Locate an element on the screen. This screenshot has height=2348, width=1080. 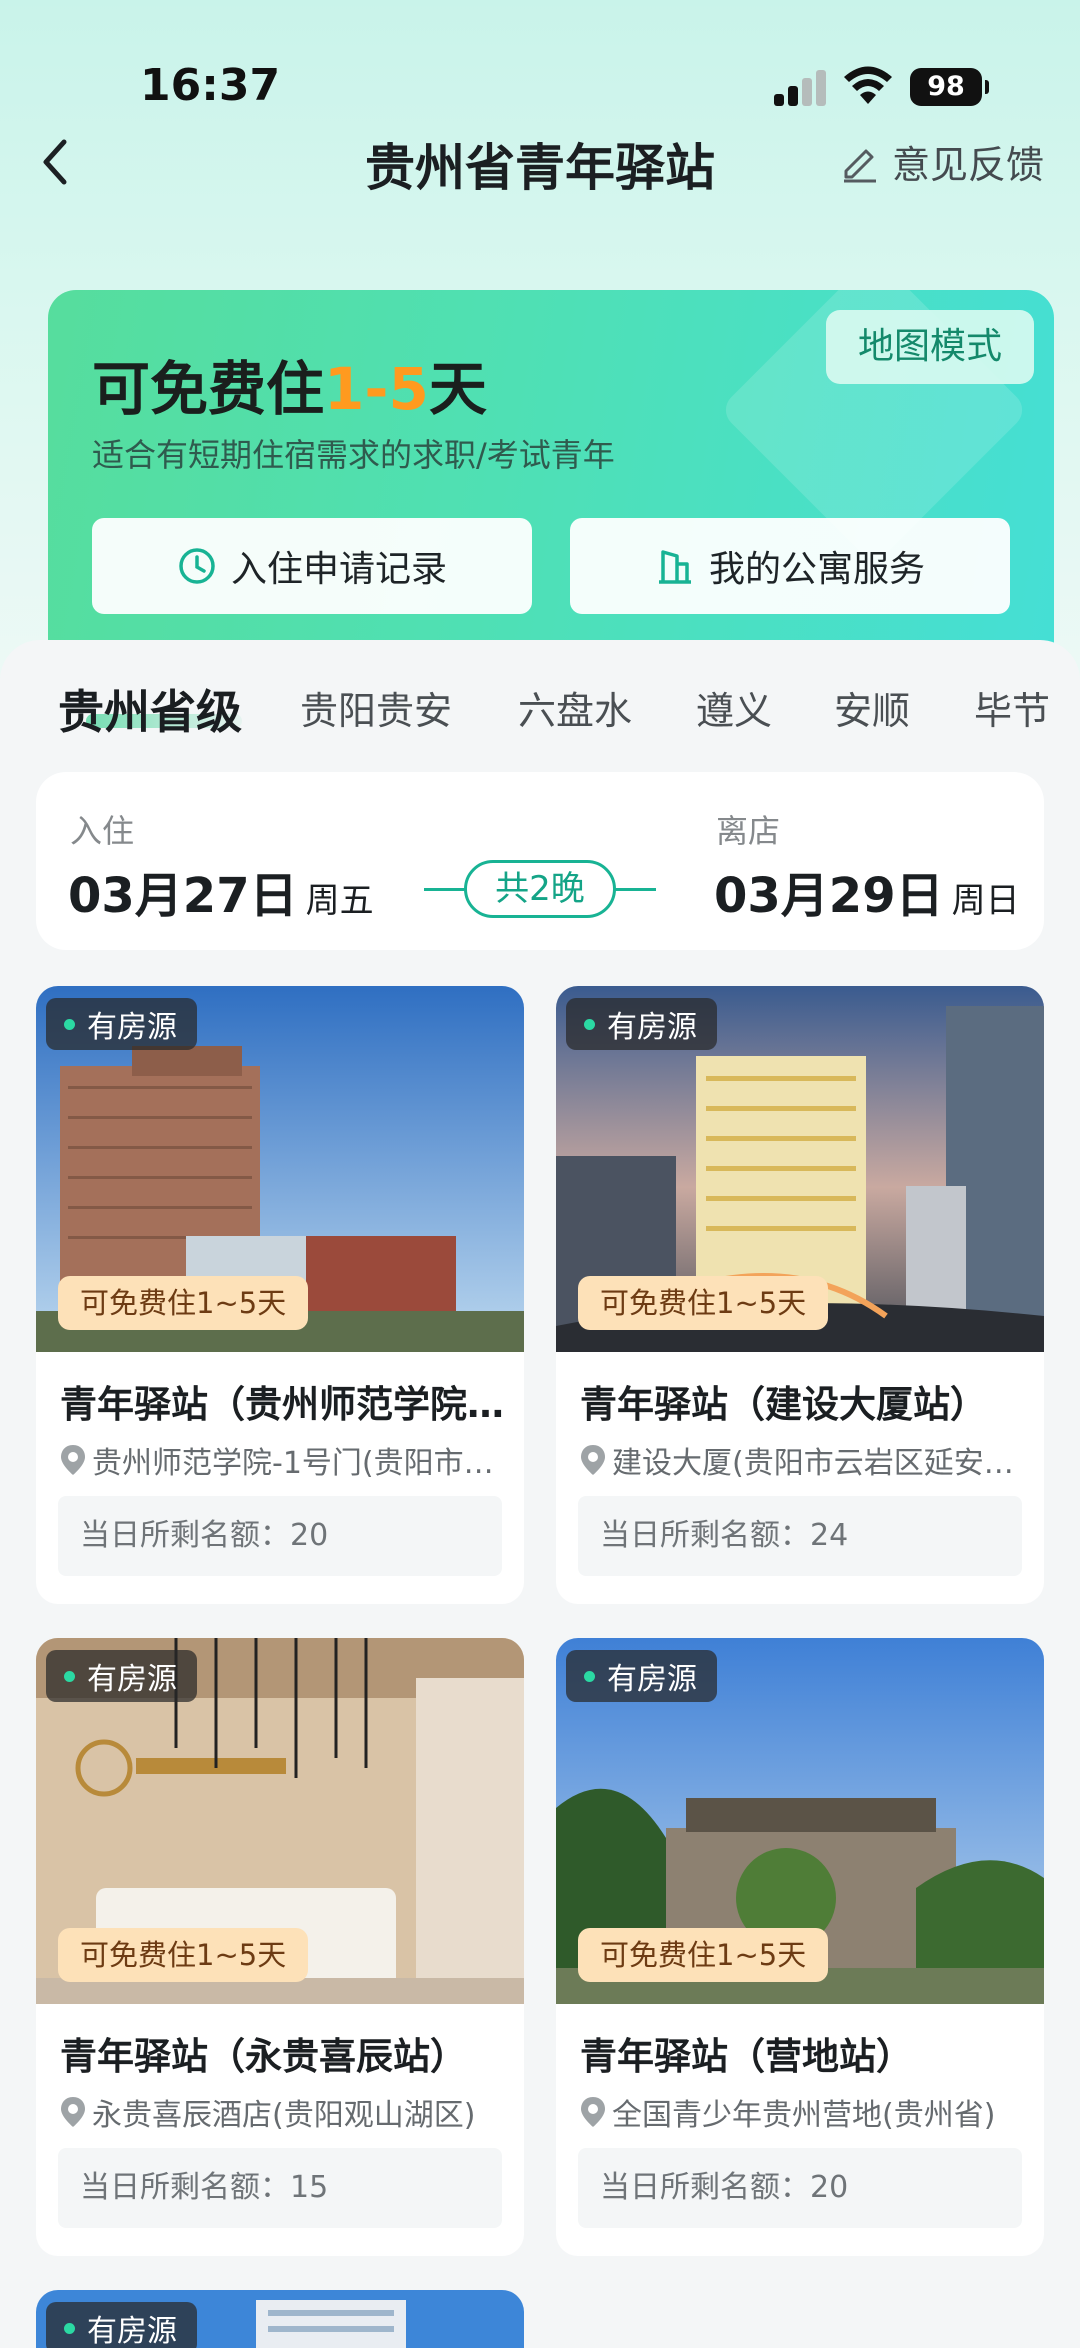
clock-icon is located at coordinates (197, 566).